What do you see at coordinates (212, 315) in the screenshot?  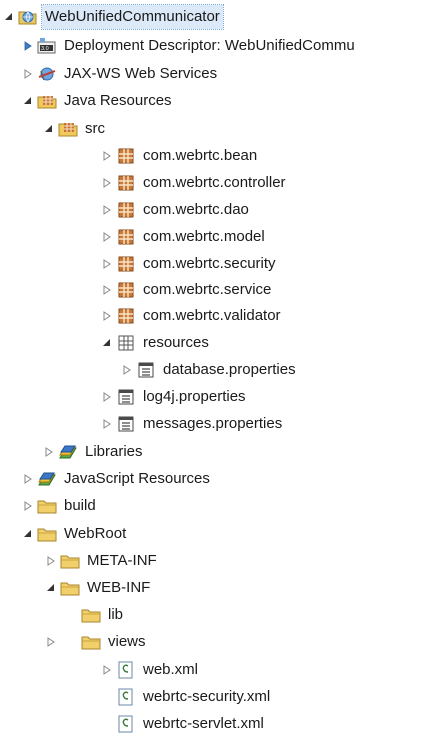 I see `tree-item-label: com.webrtc.validator` at bounding box center [212, 315].